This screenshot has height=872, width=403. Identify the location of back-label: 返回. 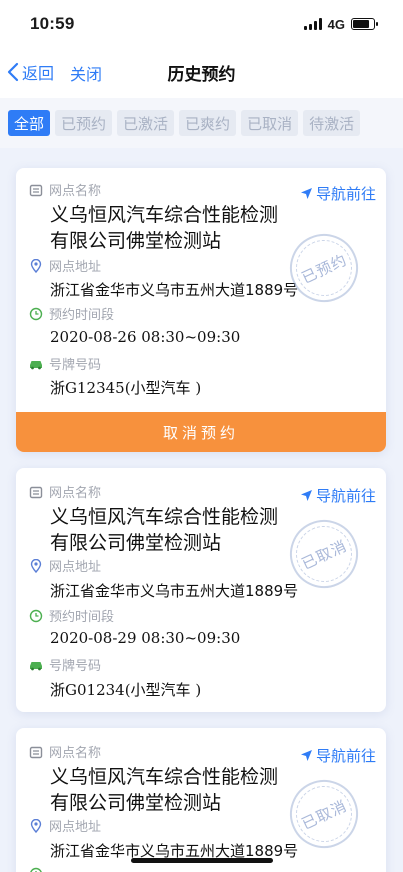
(38, 73).